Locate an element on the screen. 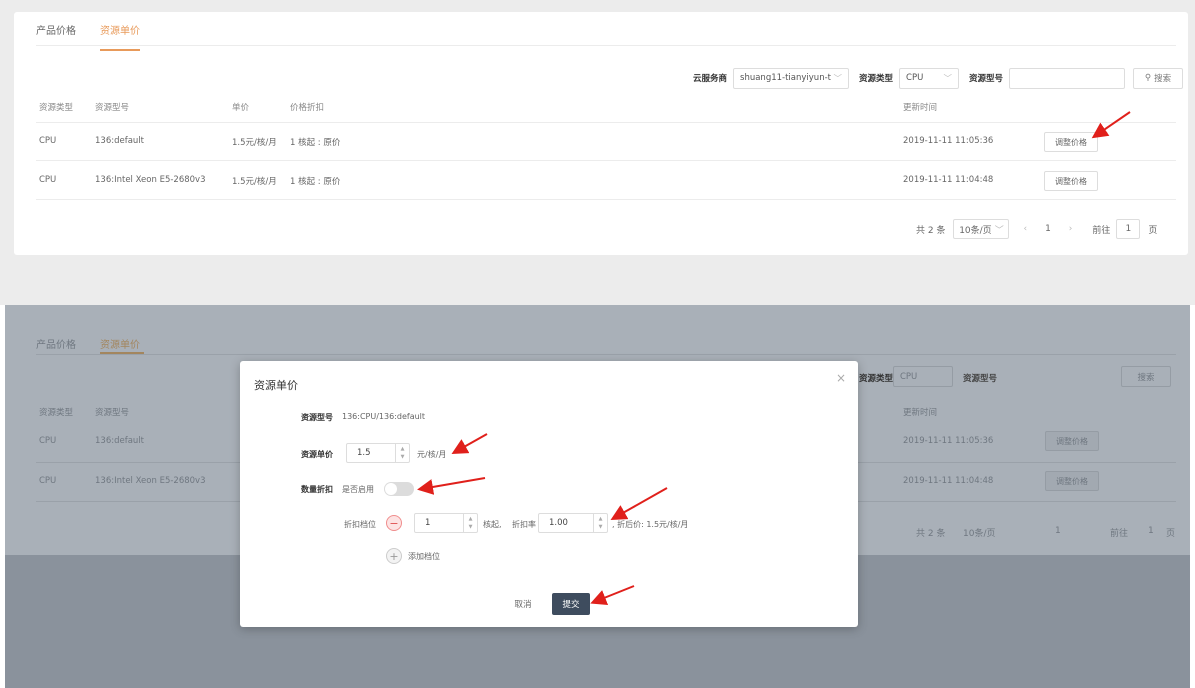 The width and height of the screenshot is (1195, 688). search-button: 搜索 is located at coordinates (1146, 376).